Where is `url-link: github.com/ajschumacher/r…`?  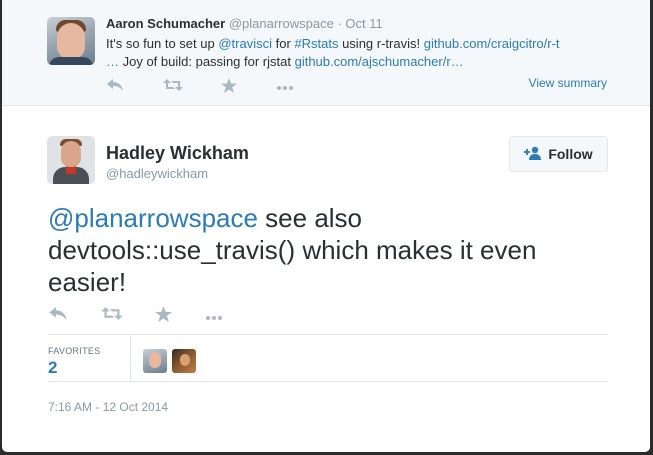
url-link: github.com/ajschumacher/r… is located at coordinates (379, 61).